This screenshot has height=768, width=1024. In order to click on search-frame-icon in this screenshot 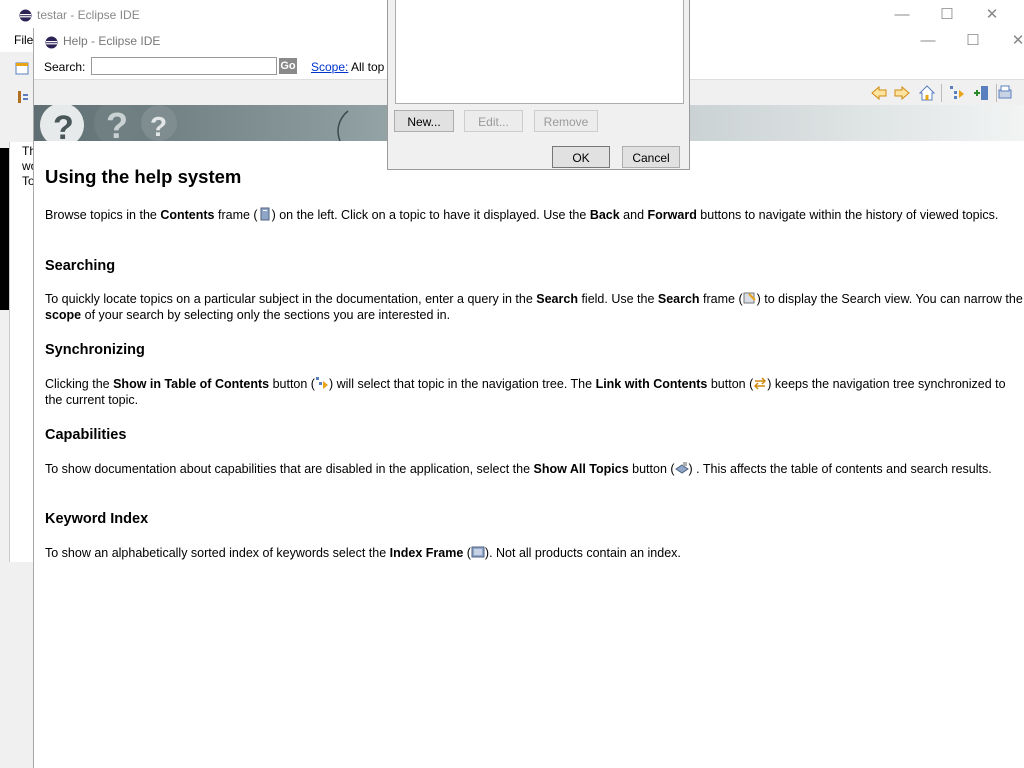, I will do `click(749, 298)`.